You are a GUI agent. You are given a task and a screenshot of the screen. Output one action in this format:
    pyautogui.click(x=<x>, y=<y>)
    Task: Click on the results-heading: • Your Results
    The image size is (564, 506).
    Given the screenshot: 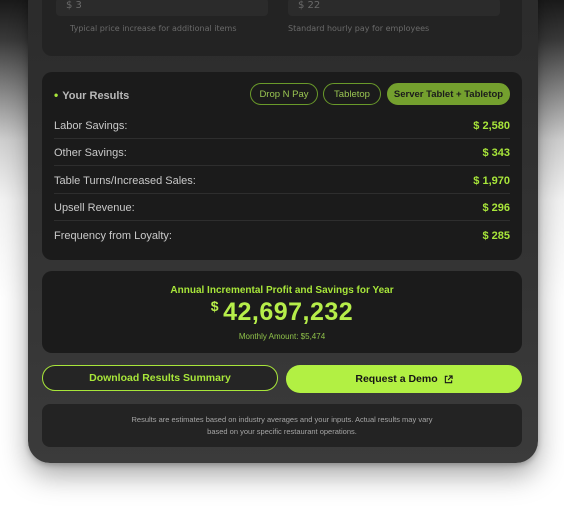 What is the action you would take?
    pyautogui.click(x=91, y=95)
    